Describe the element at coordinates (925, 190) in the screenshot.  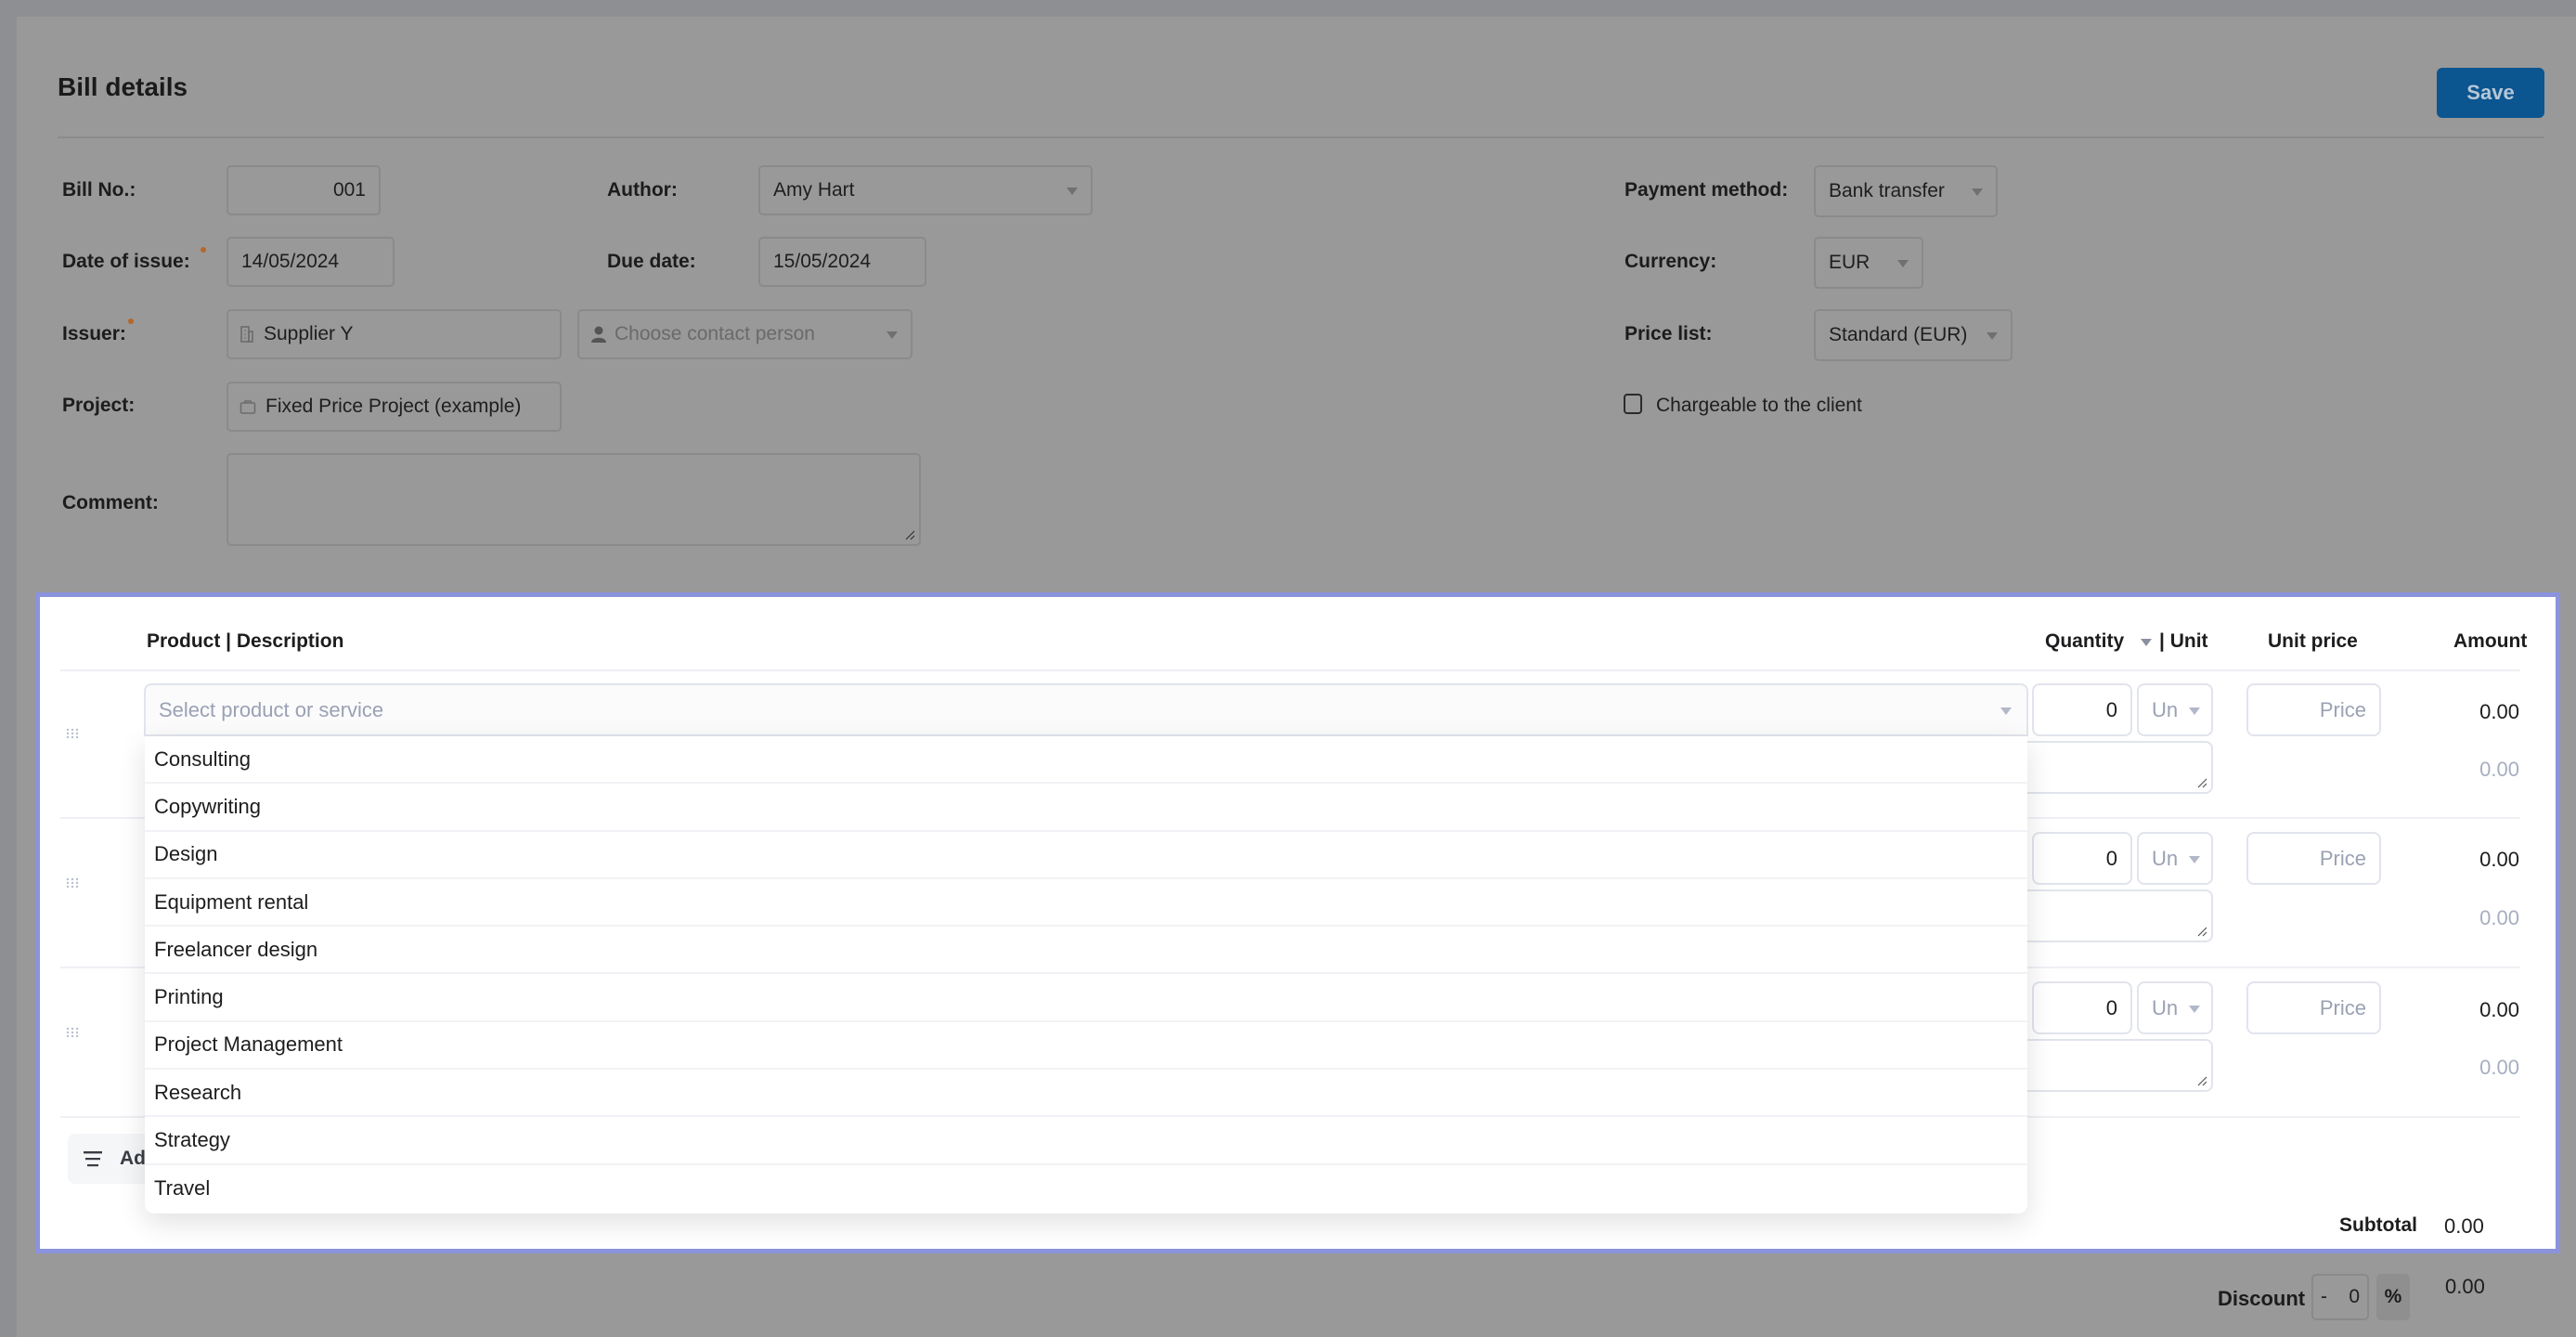
I see `author-select: Amy Hart` at that location.